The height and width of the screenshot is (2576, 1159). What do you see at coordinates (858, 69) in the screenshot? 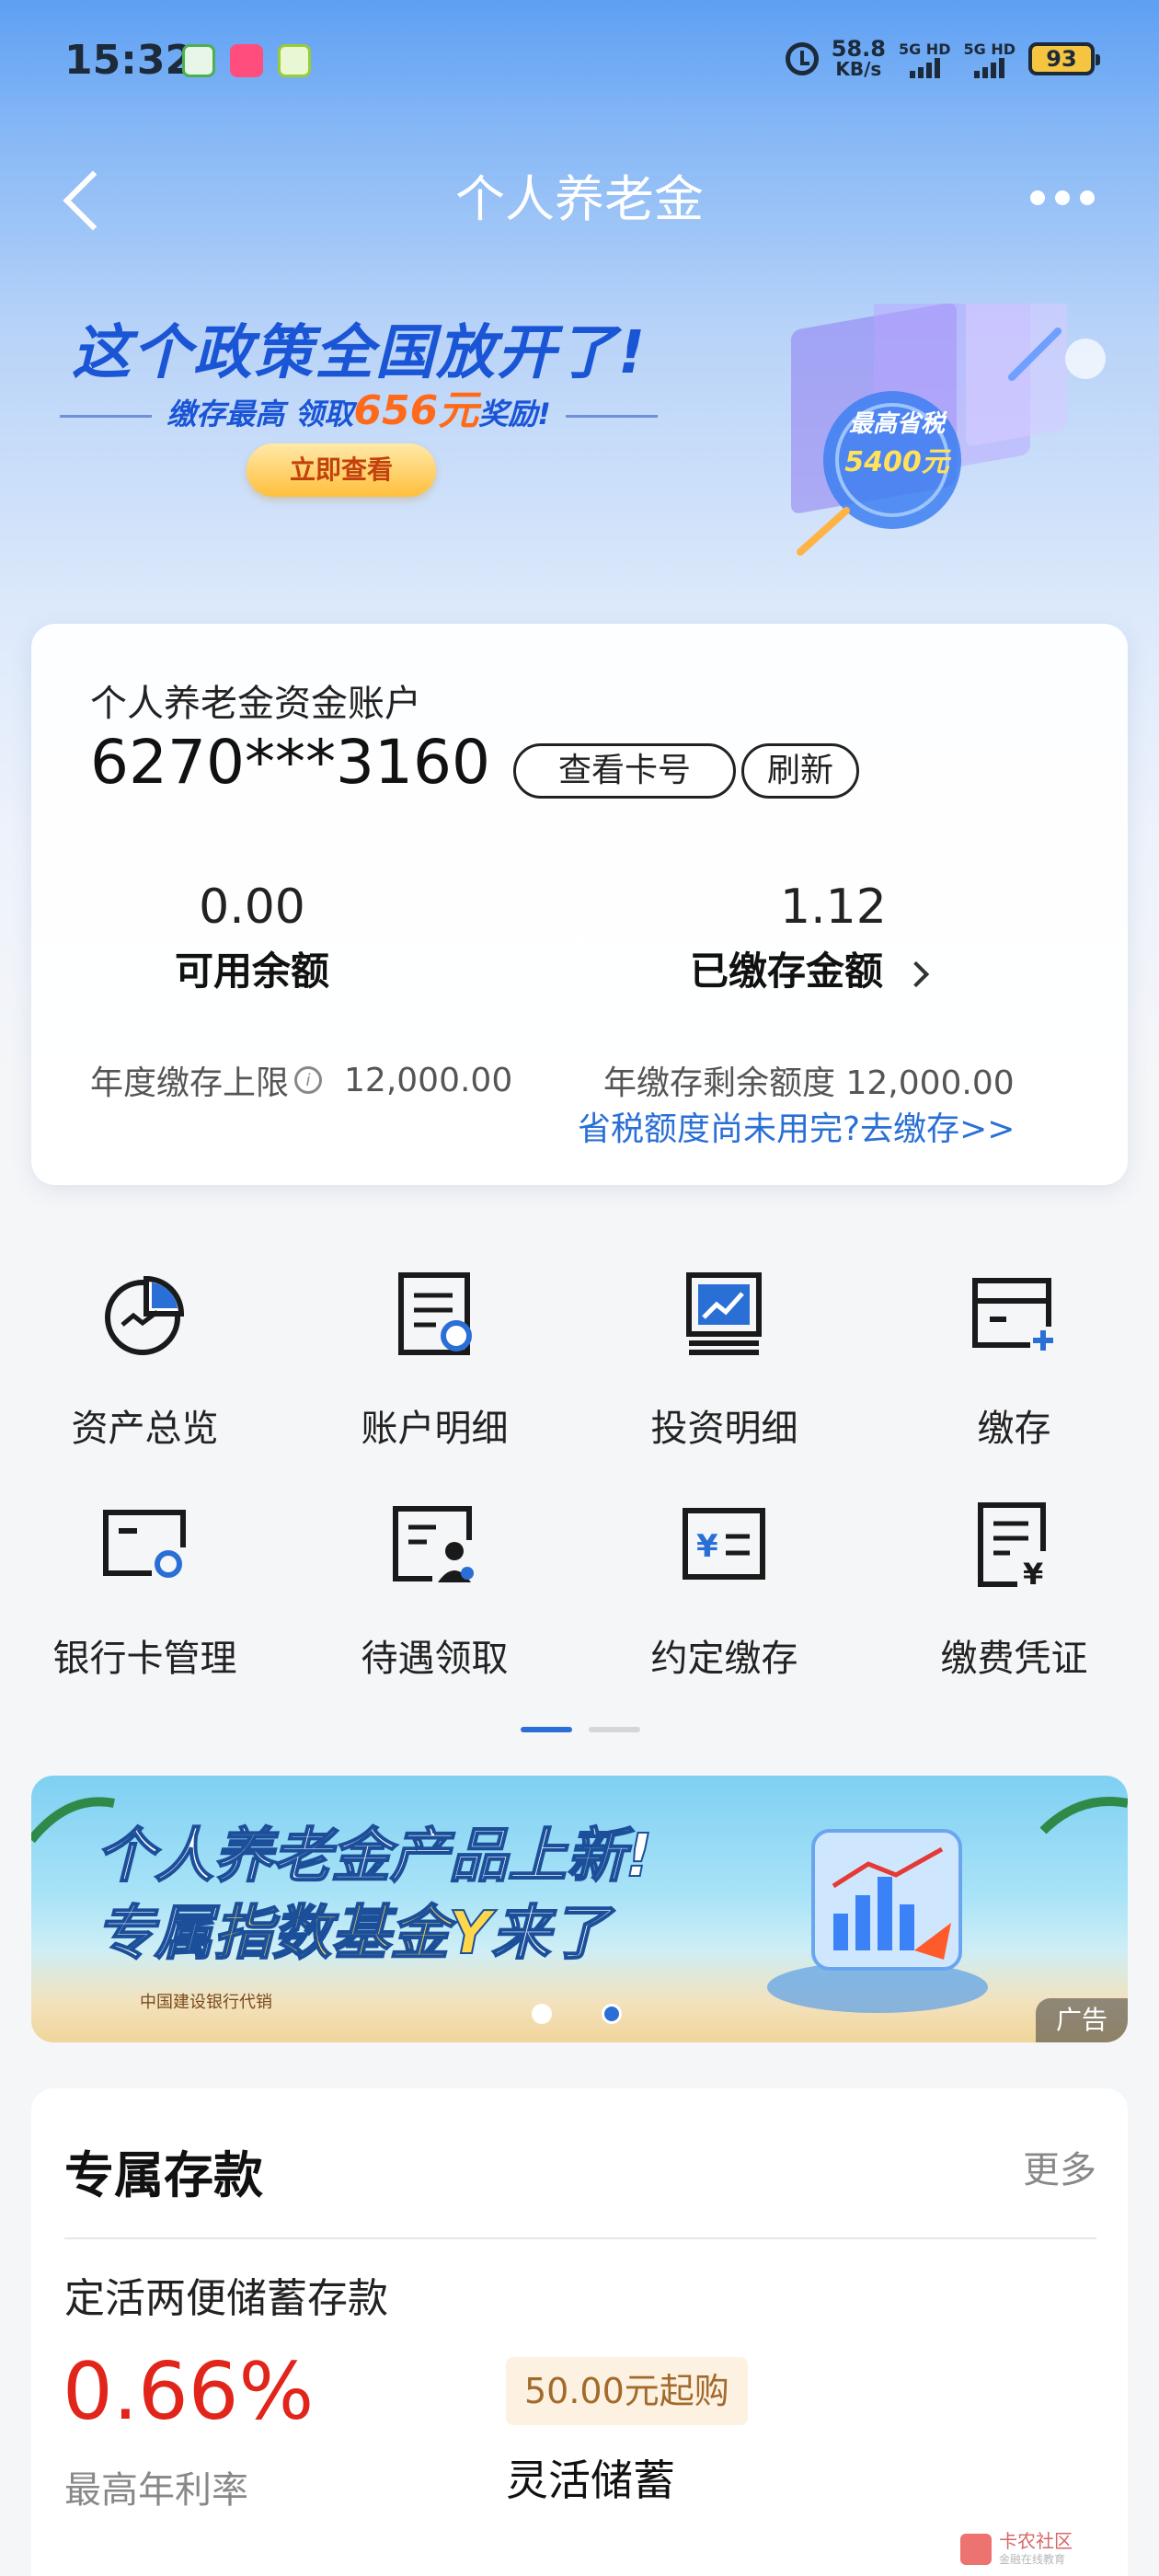
I see `speed-unit: KB/s` at bounding box center [858, 69].